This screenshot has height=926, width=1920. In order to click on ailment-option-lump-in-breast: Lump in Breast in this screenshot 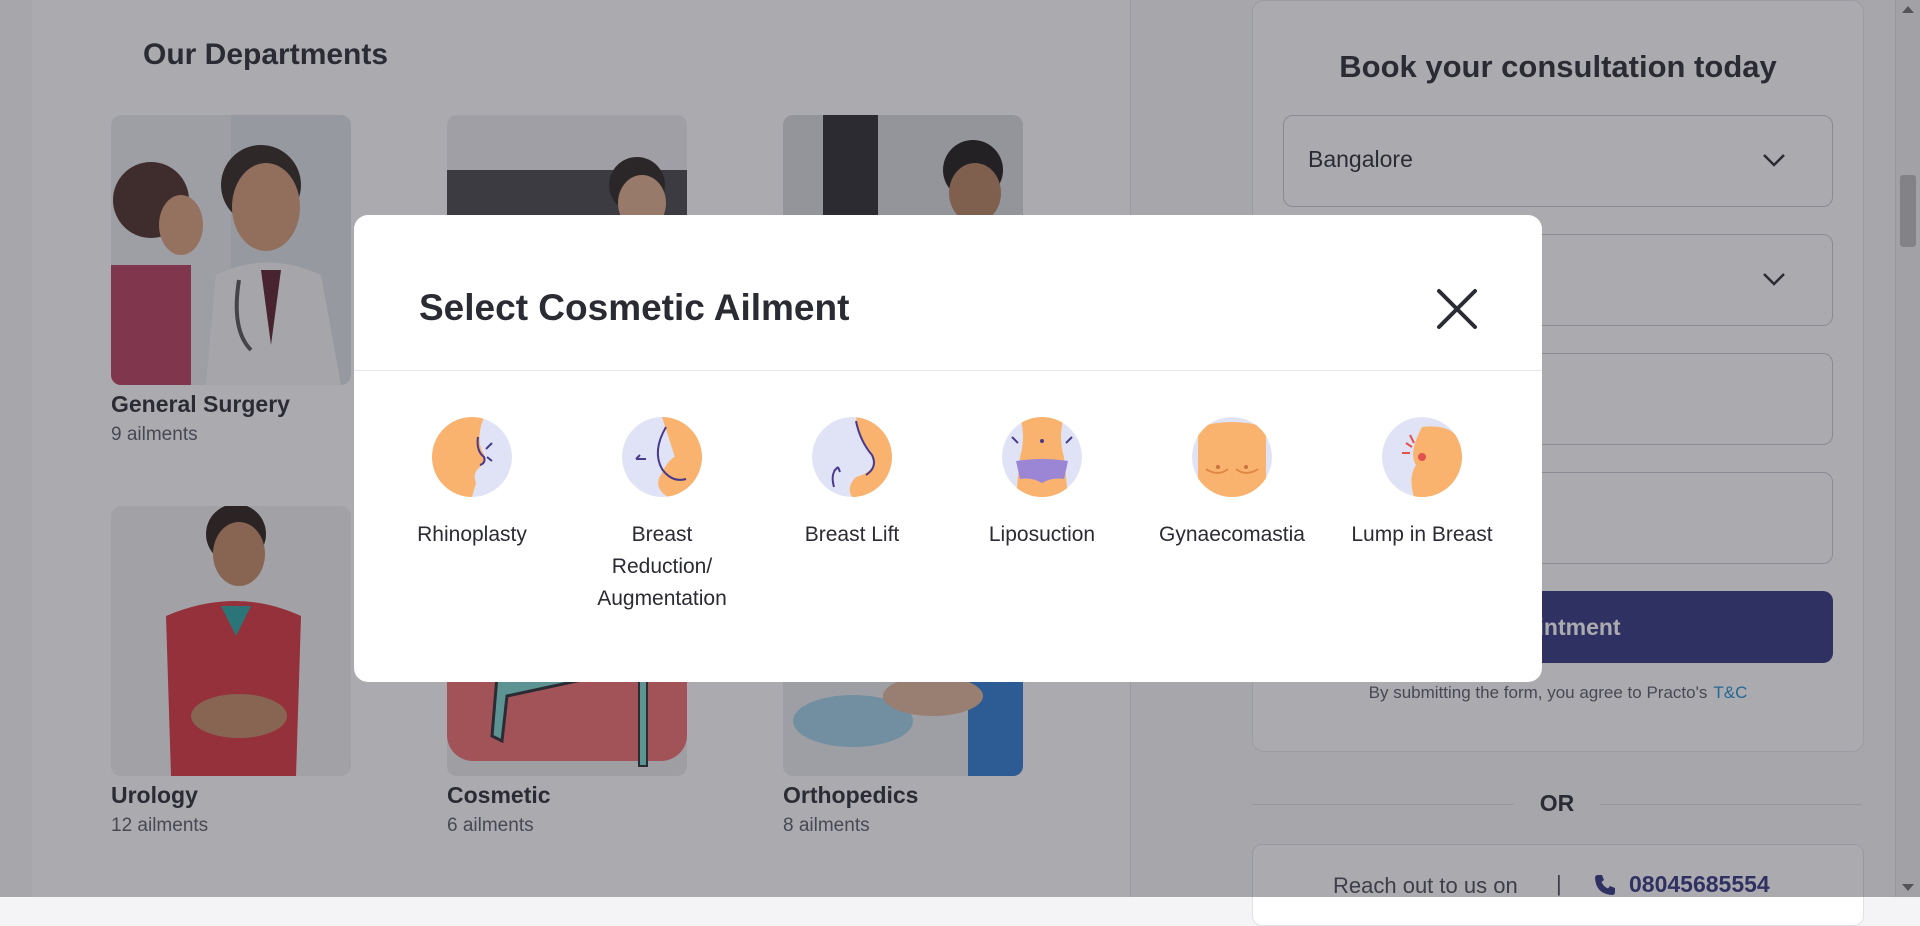, I will do `click(1422, 484)`.